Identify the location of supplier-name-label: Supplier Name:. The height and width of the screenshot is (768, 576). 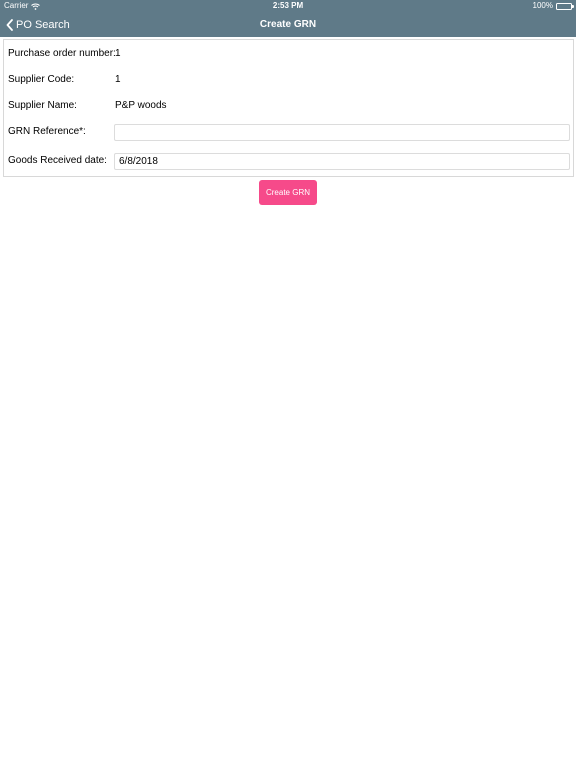
(42, 105).